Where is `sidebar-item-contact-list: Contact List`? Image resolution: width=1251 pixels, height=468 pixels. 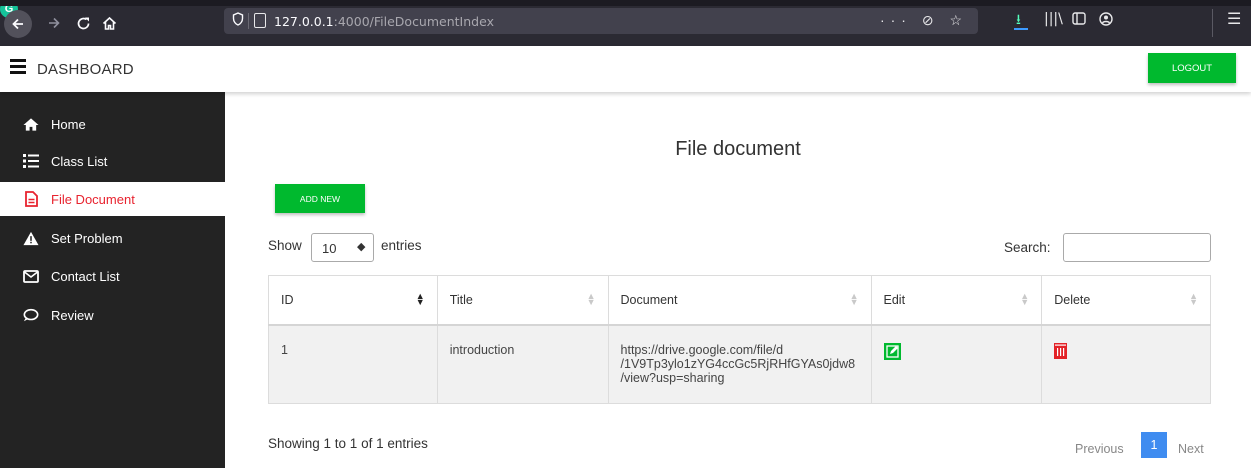 sidebar-item-contact-list: Contact List is located at coordinates (112, 276).